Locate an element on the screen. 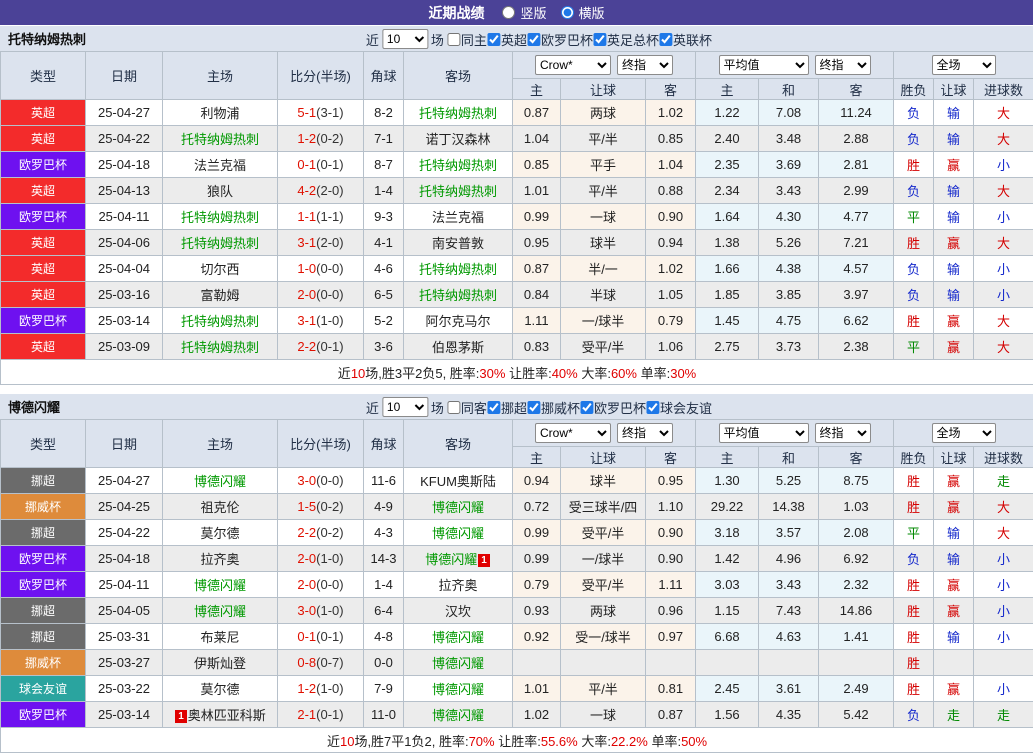 The image size is (1033, 753). match-date: 25-04-22 is located at coordinates (124, 533).